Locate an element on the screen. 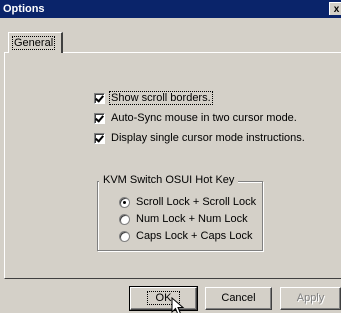 This screenshot has height=316, width=341. tab-general-label: General is located at coordinates (34, 43).